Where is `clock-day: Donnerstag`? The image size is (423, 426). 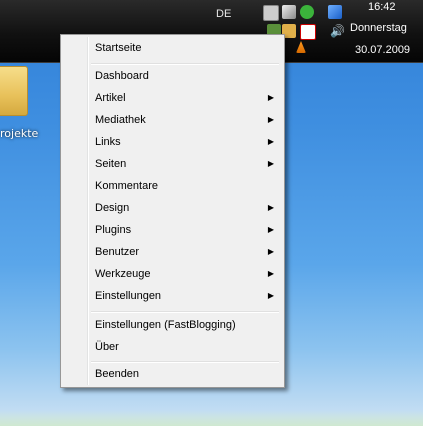 clock-day: Donnerstag is located at coordinates (378, 28).